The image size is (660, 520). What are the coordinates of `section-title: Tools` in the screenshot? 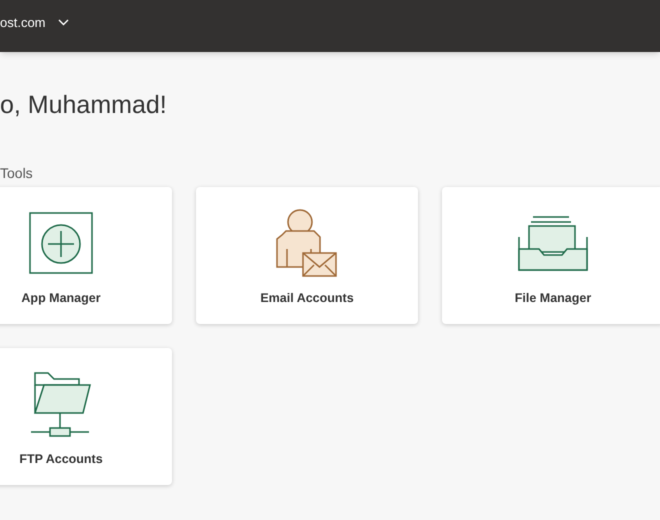 It's located at (17, 173).